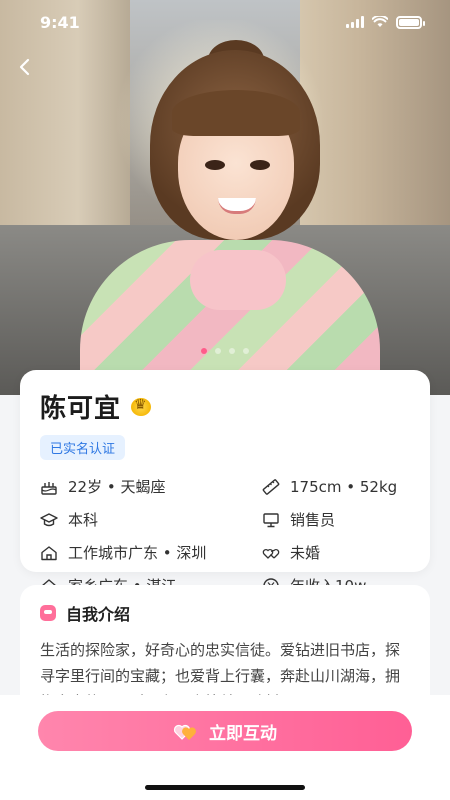 Image resolution: width=450 pixels, height=800 pixels. What do you see at coordinates (117, 487) in the screenshot?
I see `detail-text: 22岁 • 天蝎座` at bounding box center [117, 487].